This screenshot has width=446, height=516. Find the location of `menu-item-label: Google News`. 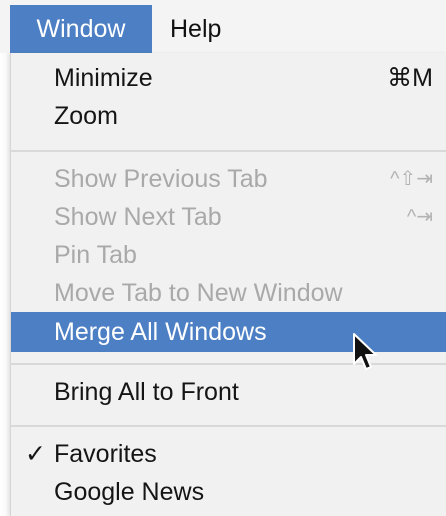

menu-item-label: Google News is located at coordinates (129, 492).